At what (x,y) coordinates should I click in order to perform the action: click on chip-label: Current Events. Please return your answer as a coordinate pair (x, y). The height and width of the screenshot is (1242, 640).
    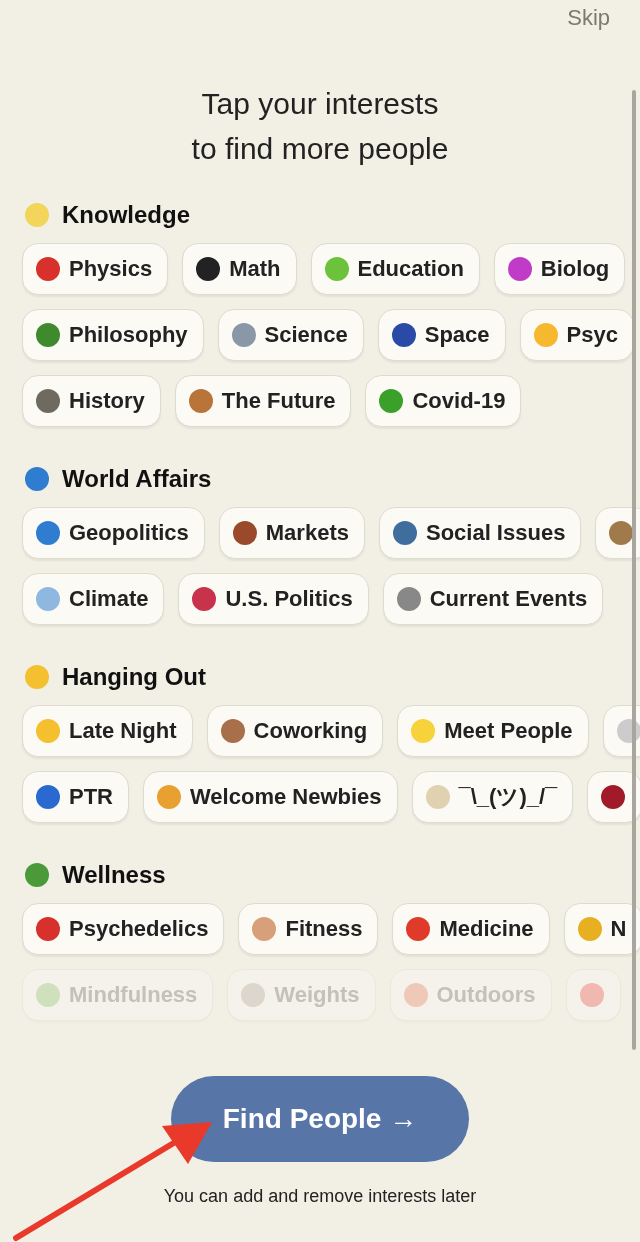
    Looking at the image, I should click on (508, 599).